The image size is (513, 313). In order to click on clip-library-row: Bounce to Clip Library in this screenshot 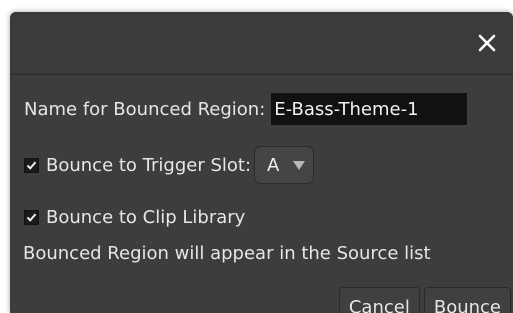, I will do `click(134, 217)`.